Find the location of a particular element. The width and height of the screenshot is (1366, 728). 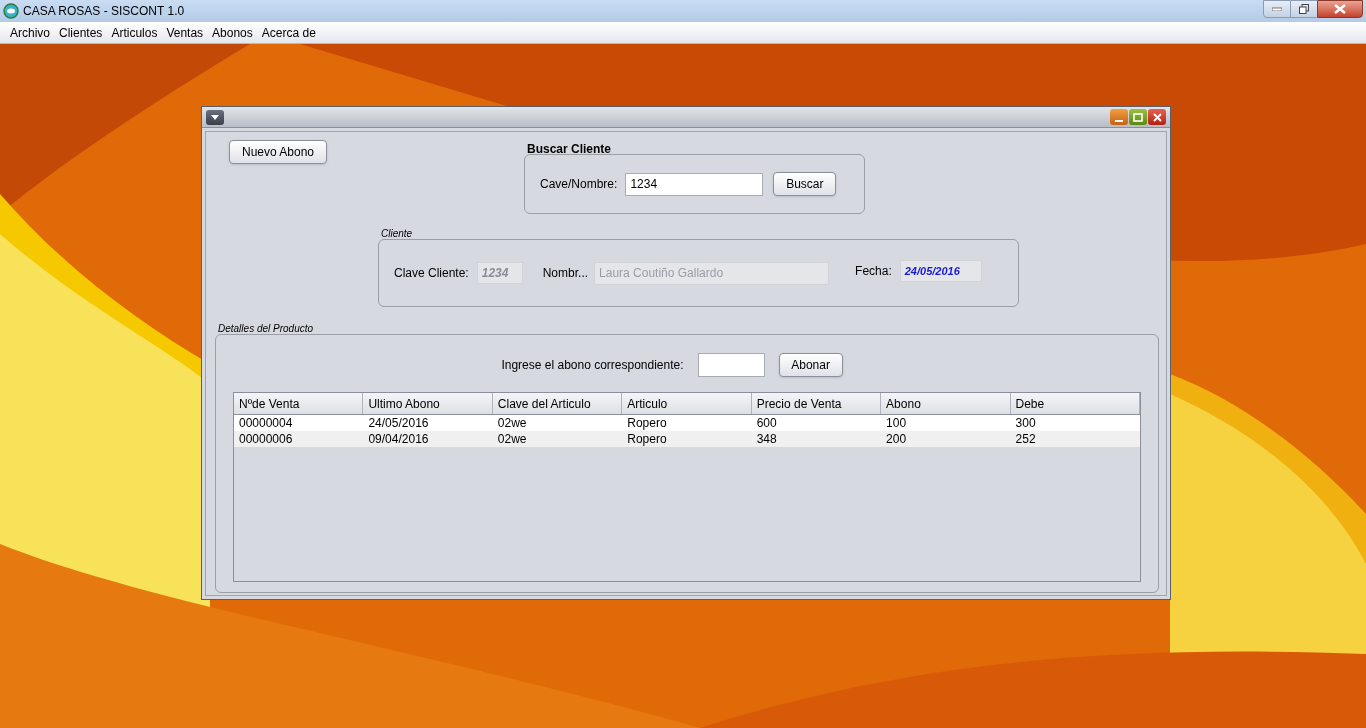

group-title: Detalles del Producto is located at coordinates (266, 329).